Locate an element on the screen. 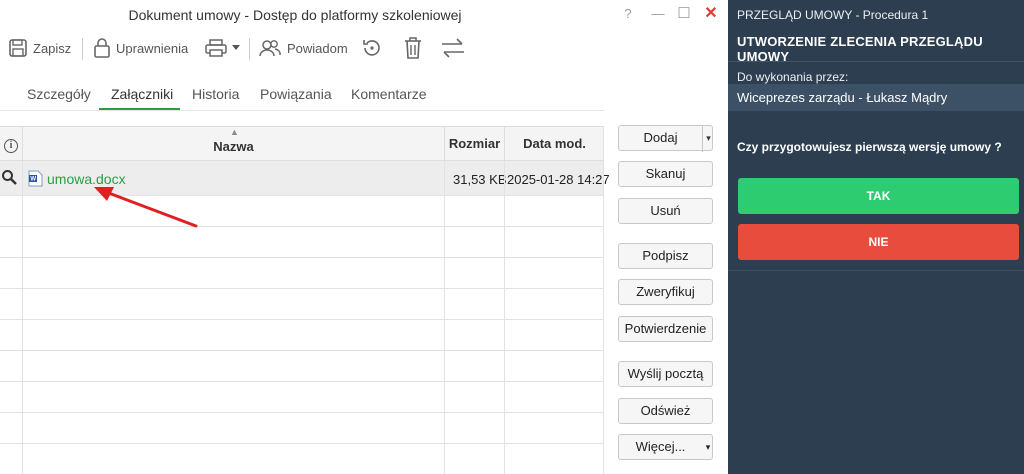 This screenshot has width=1024, height=474. add-button-label: Dodaj is located at coordinates (660, 137).